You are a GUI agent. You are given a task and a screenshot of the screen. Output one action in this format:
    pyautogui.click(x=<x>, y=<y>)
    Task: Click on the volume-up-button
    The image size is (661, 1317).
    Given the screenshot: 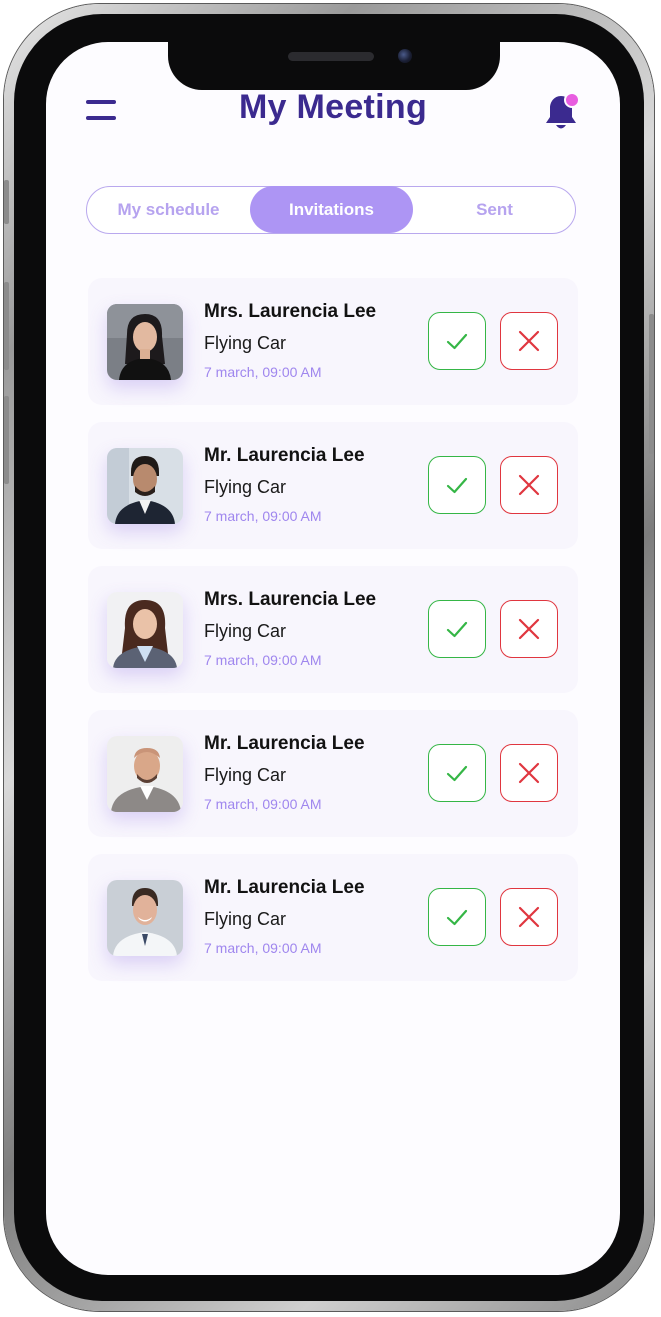 What is the action you would take?
    pyautogui.click(x=6, y=326)
    